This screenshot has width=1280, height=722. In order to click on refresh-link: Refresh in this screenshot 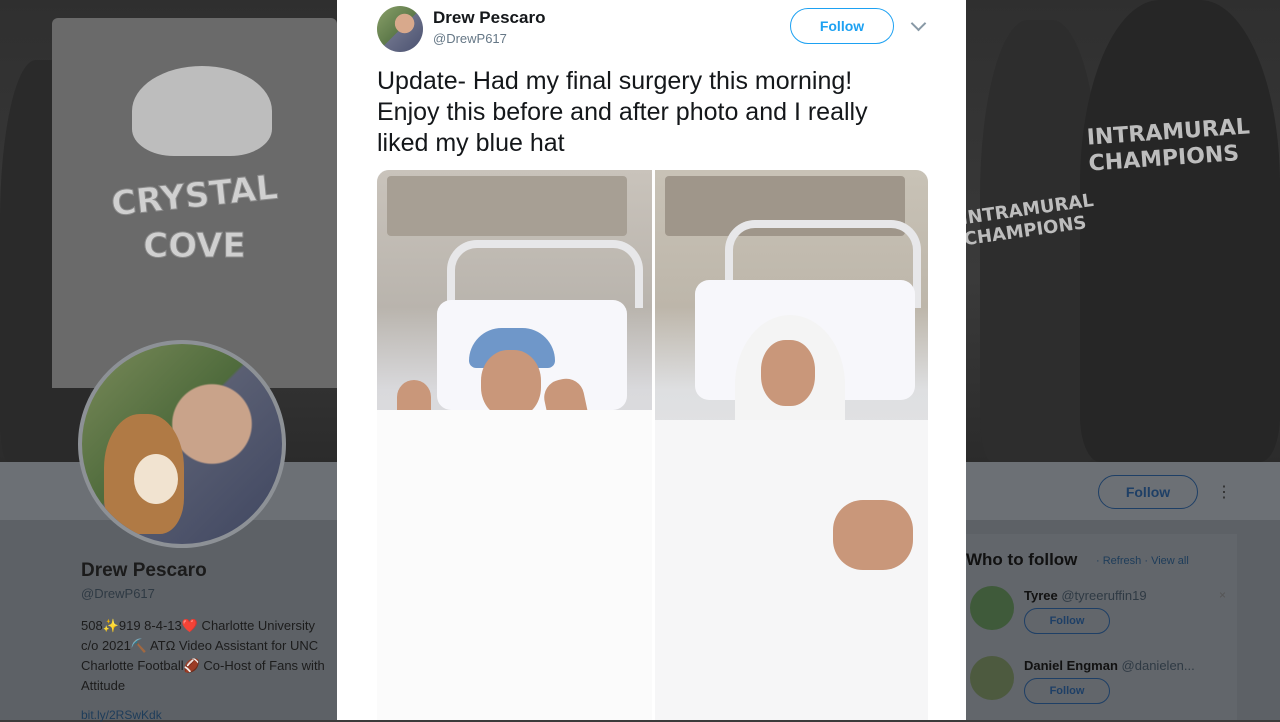, I will do `click(1122, 561)`.